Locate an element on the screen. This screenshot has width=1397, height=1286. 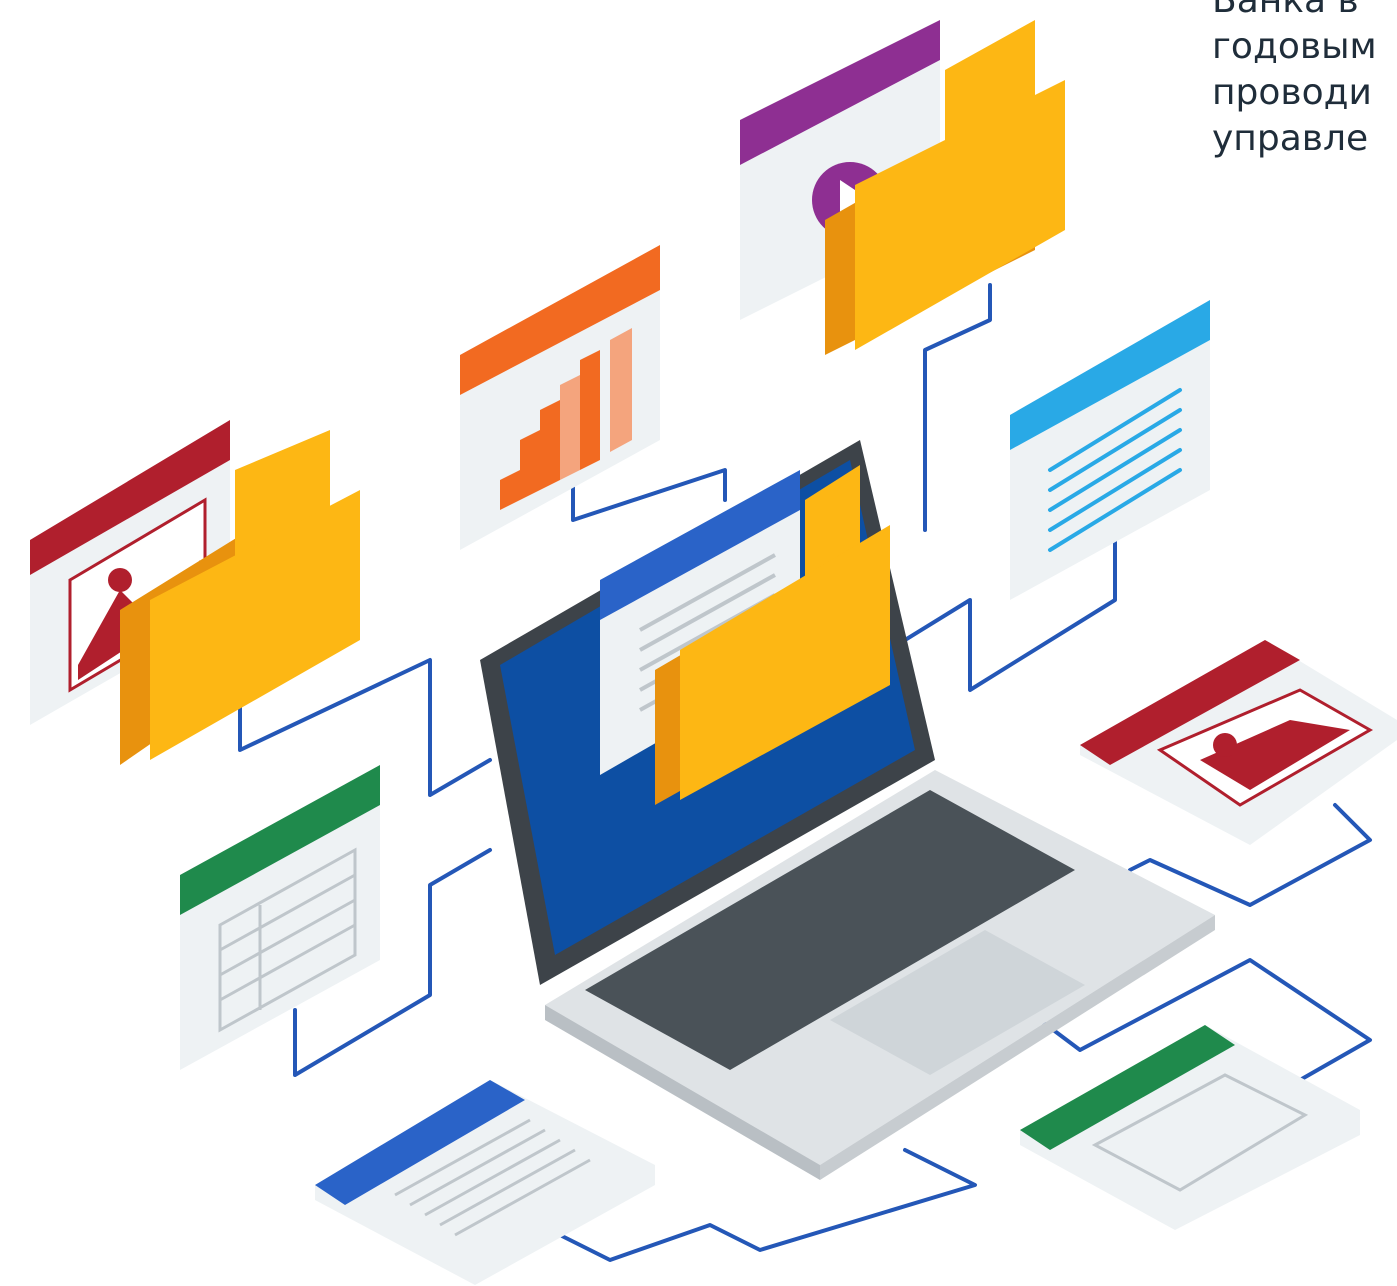
text-window-blue is located at coordinates (1110, 450).